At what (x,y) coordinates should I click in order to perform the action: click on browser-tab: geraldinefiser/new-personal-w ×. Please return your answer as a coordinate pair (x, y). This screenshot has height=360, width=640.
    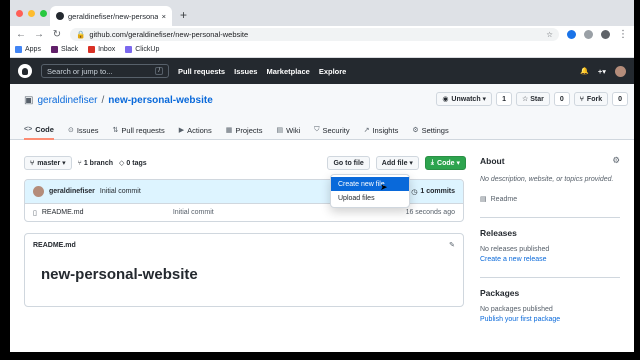
    Looking at the image, I should click on (111, 16).